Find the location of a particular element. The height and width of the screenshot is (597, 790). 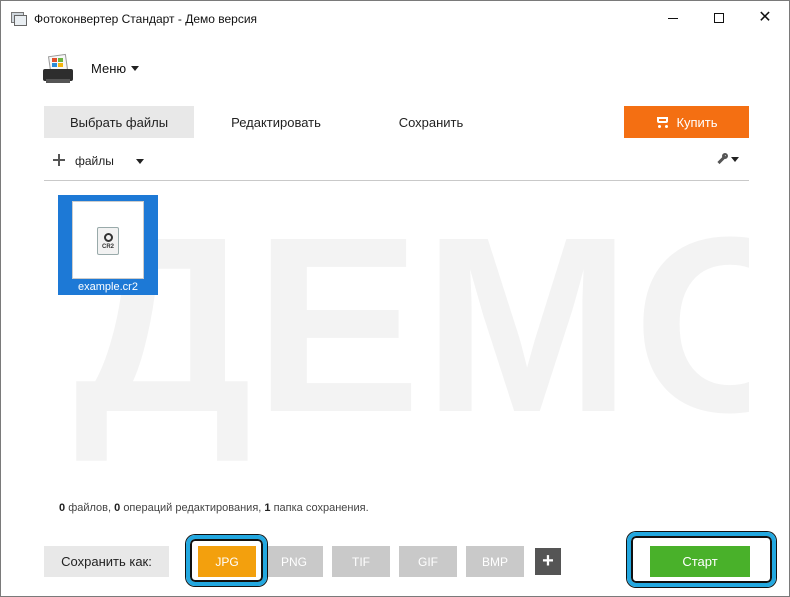

window-title: Фотоконвертер Стандарт - Демо версия is located at coordinates (146, 19).